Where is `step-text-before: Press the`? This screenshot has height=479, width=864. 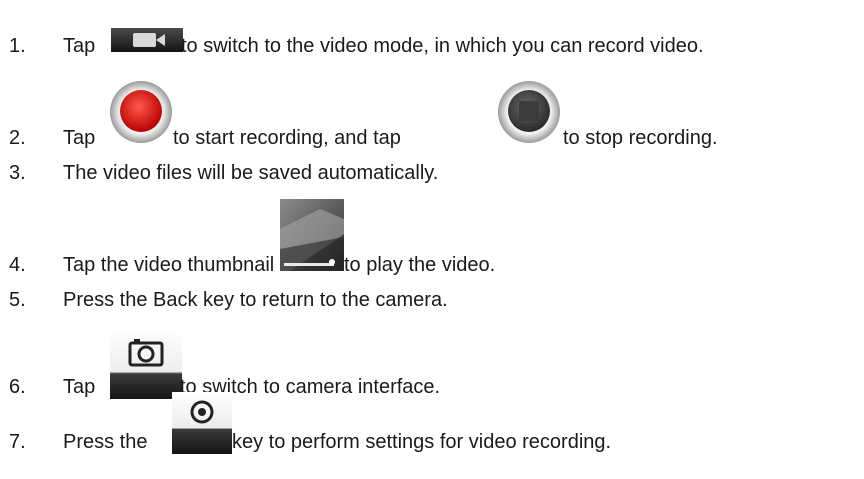 step-text-before: Press the is located at coordinates (105, 442).